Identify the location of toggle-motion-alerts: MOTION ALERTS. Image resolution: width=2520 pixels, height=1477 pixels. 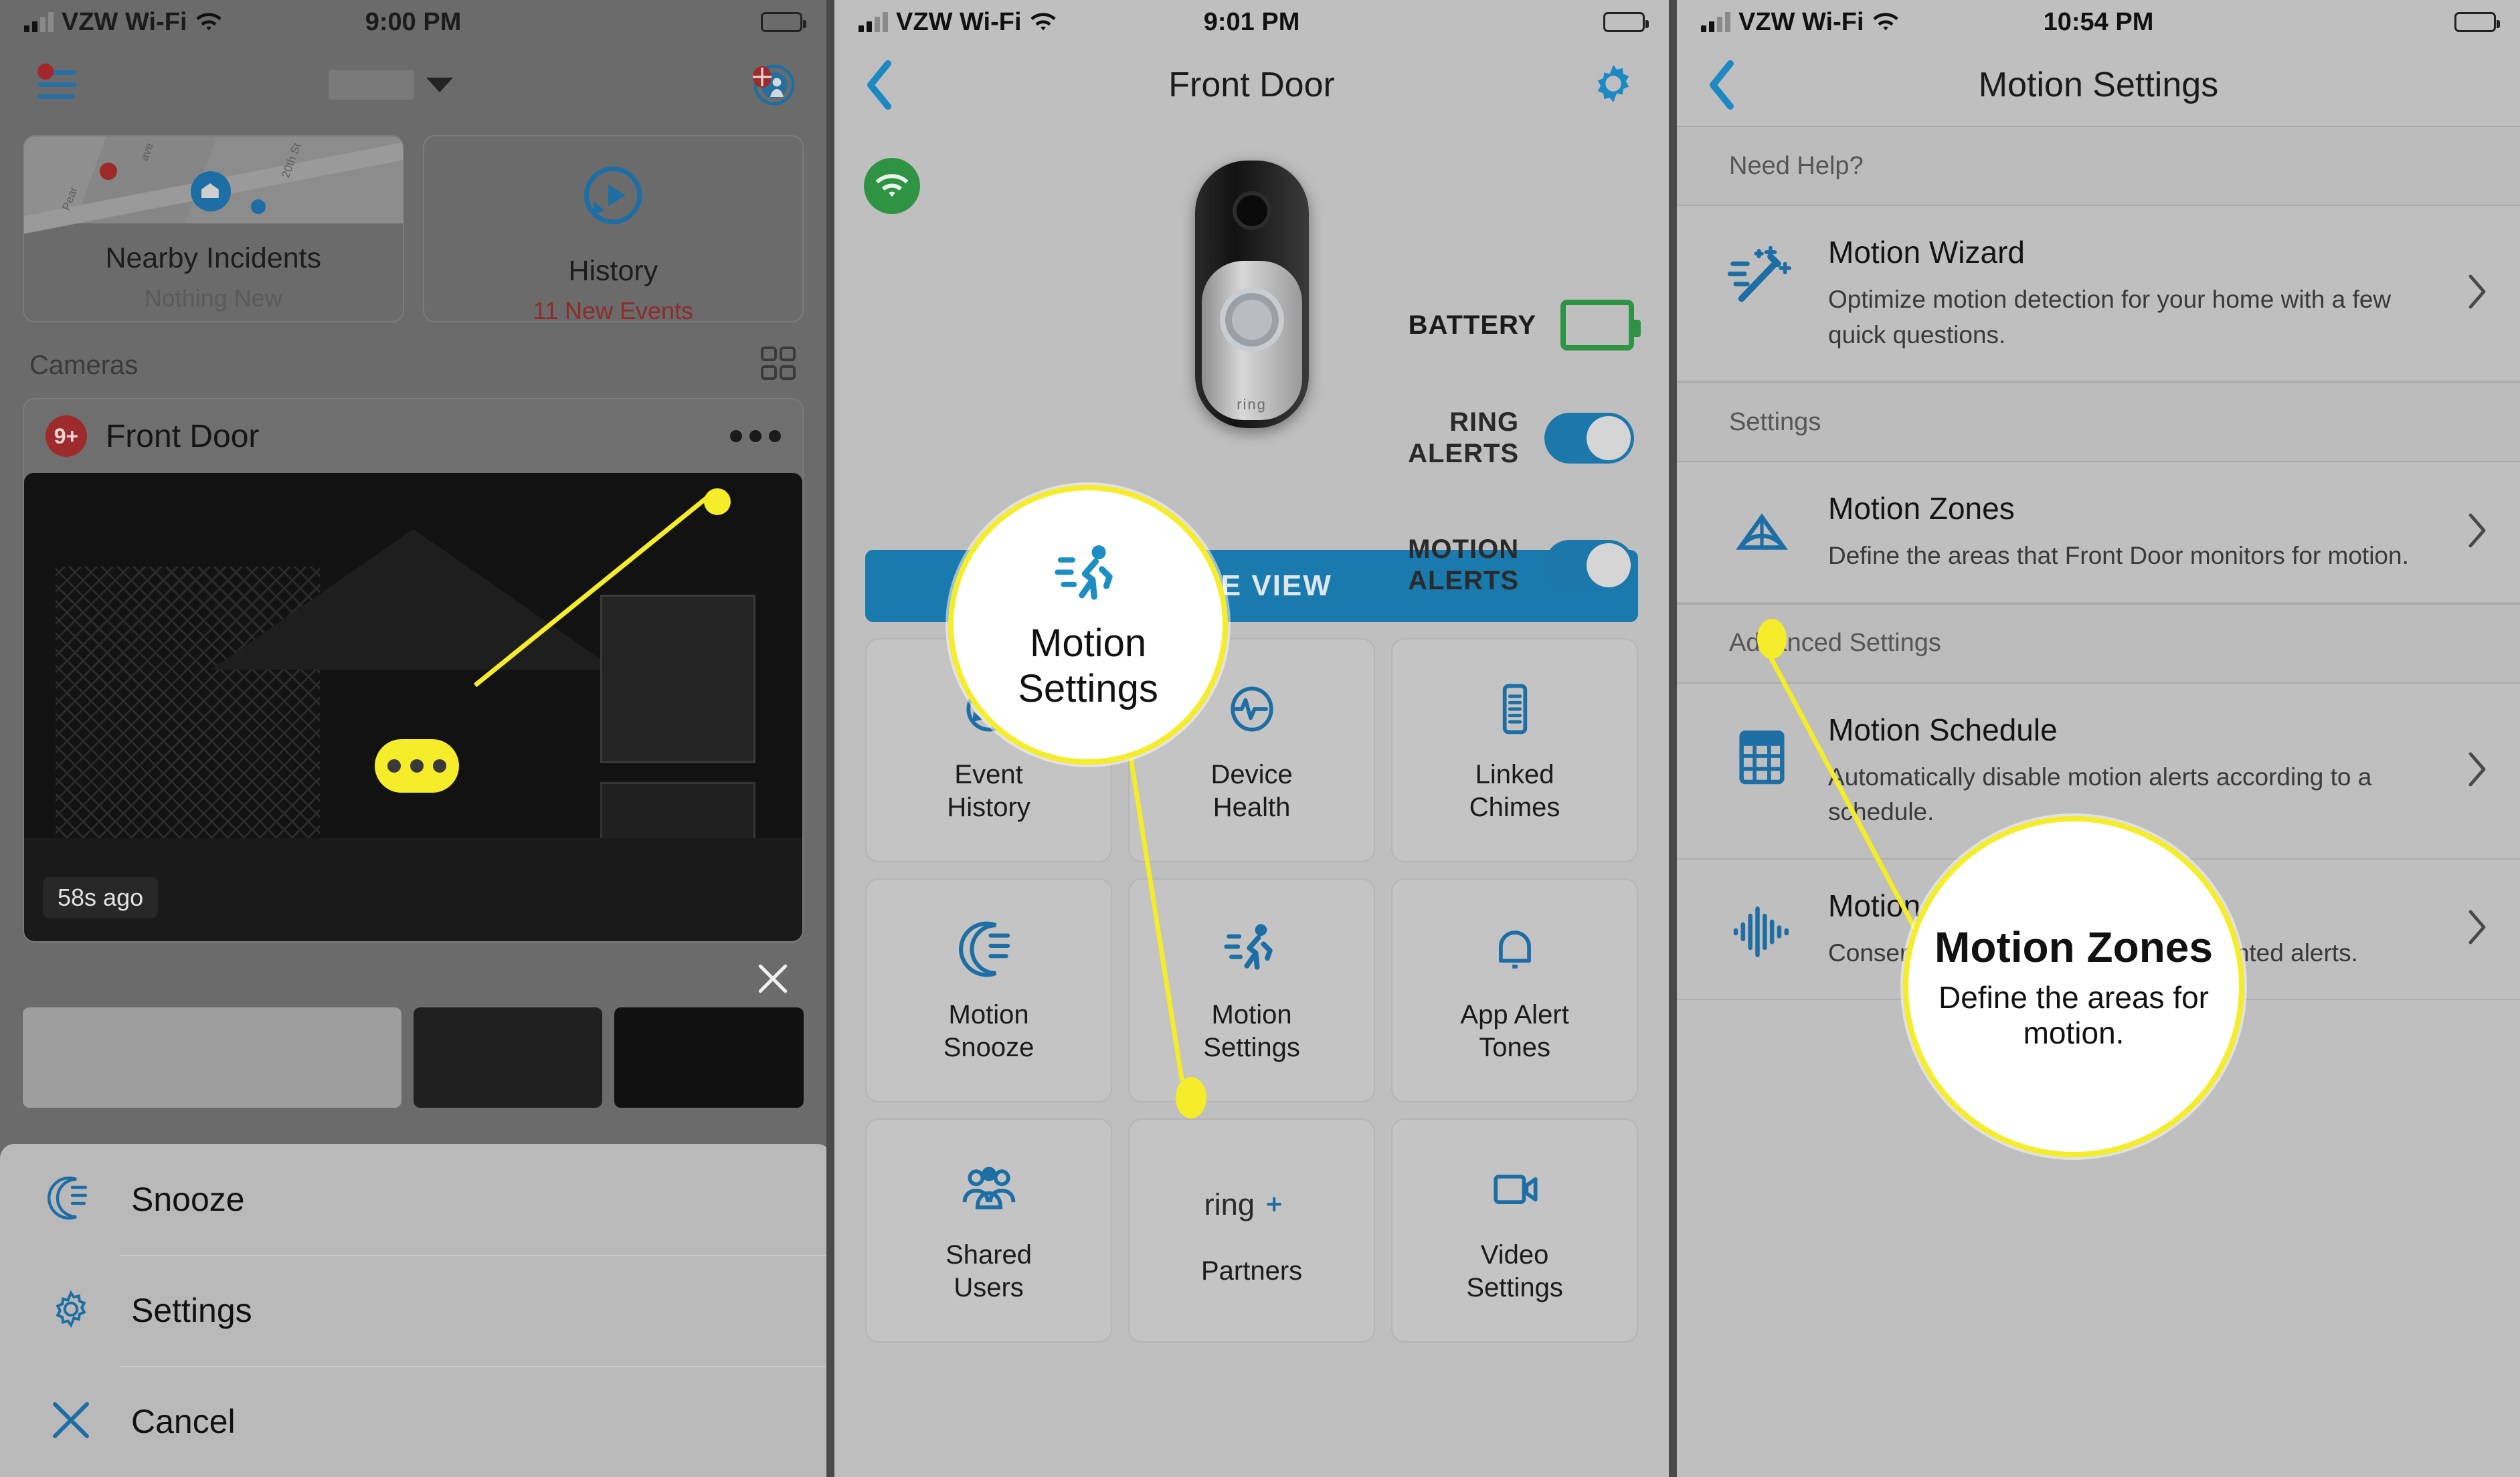
(1522, 565).